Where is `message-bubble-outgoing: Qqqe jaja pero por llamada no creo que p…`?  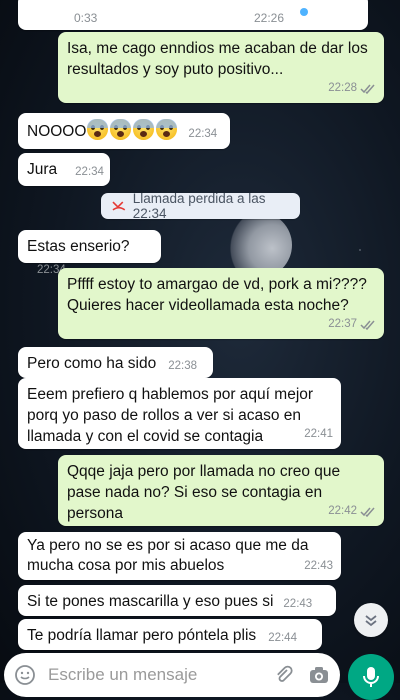
message-bubble-outgoing: Qqqe jaja pero por llamada no creo que p… is located at coordinates (221, 490).